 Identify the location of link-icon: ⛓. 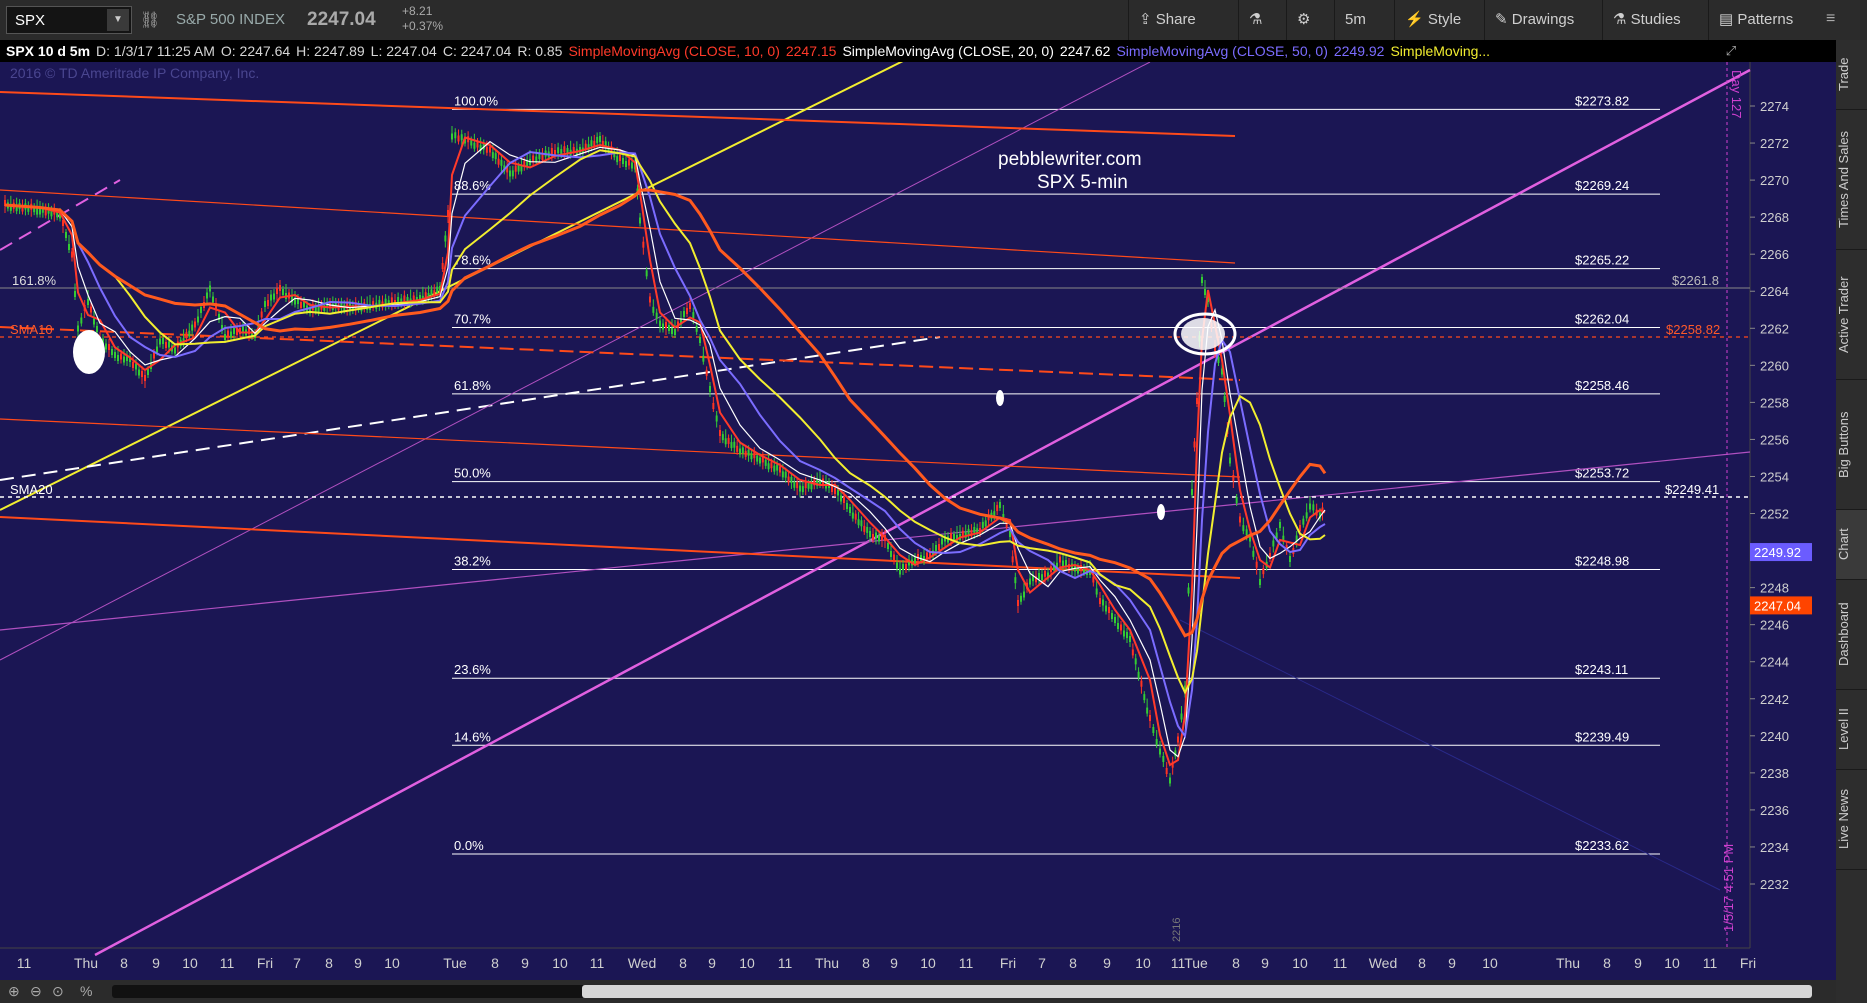
(150, 20).